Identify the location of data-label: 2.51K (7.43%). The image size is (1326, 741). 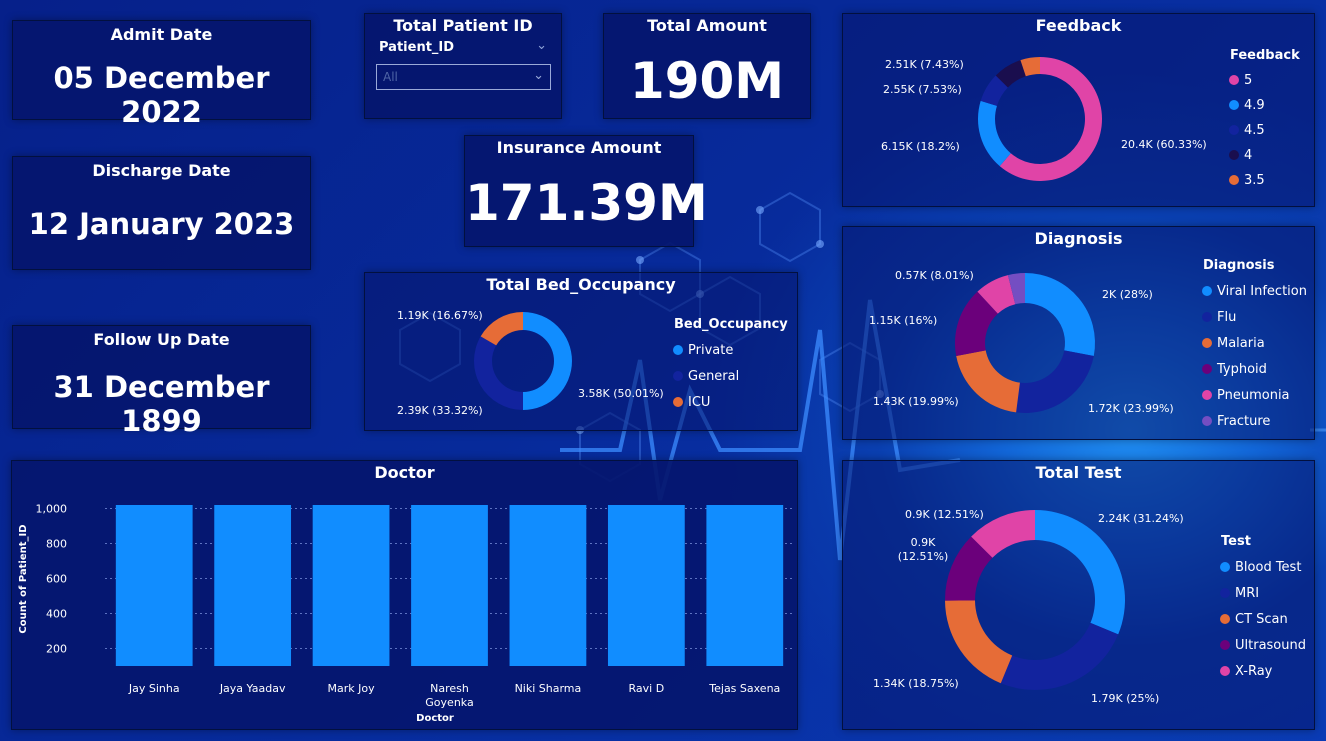
(924, 64).